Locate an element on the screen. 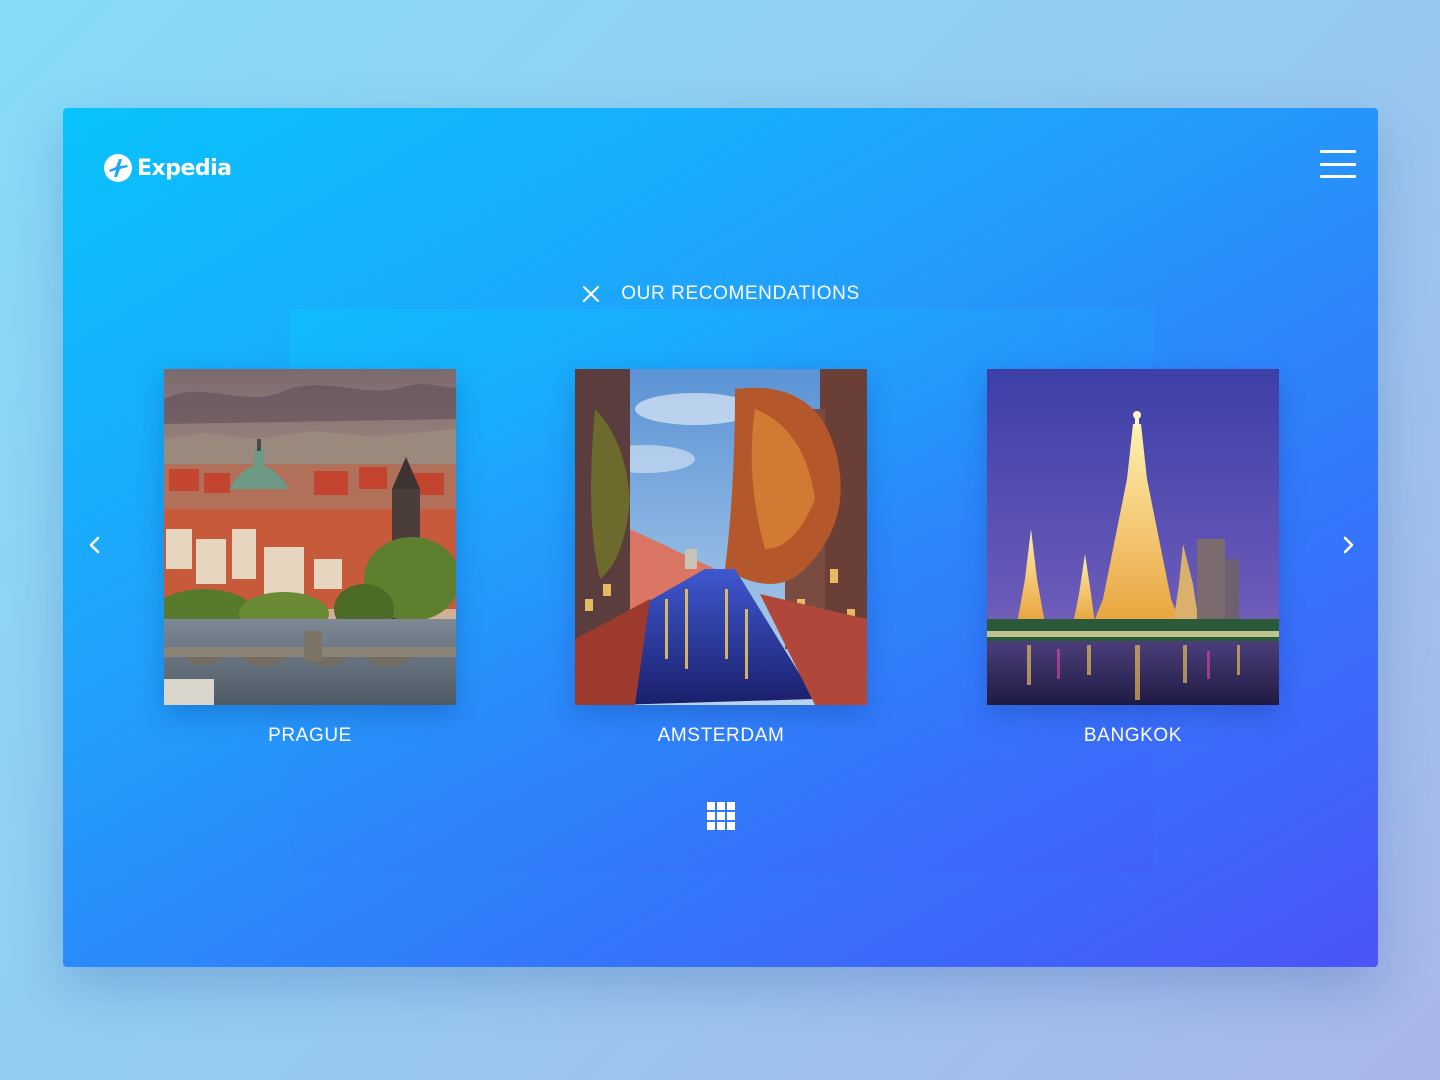 The height and width of the screenshot is (1080, 1440). recommendations-header: OUR RECOMENDATIONS is located at coordinates (720, 294).